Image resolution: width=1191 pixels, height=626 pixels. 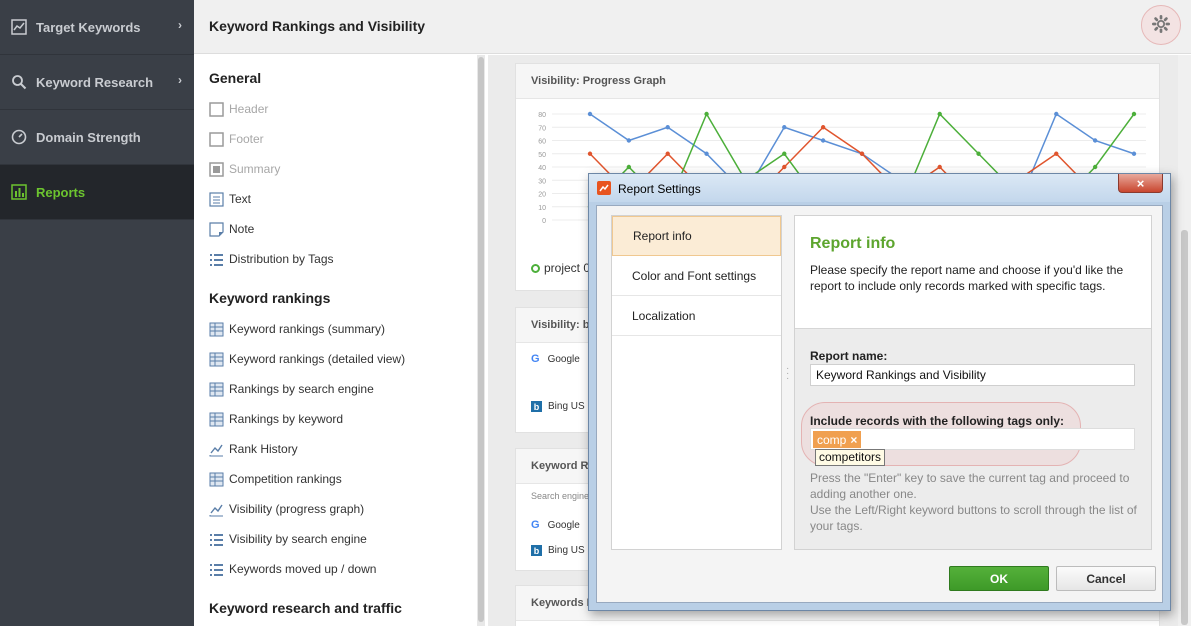 I want to click on chart-legend: project 0, so click(x=560, y=268).